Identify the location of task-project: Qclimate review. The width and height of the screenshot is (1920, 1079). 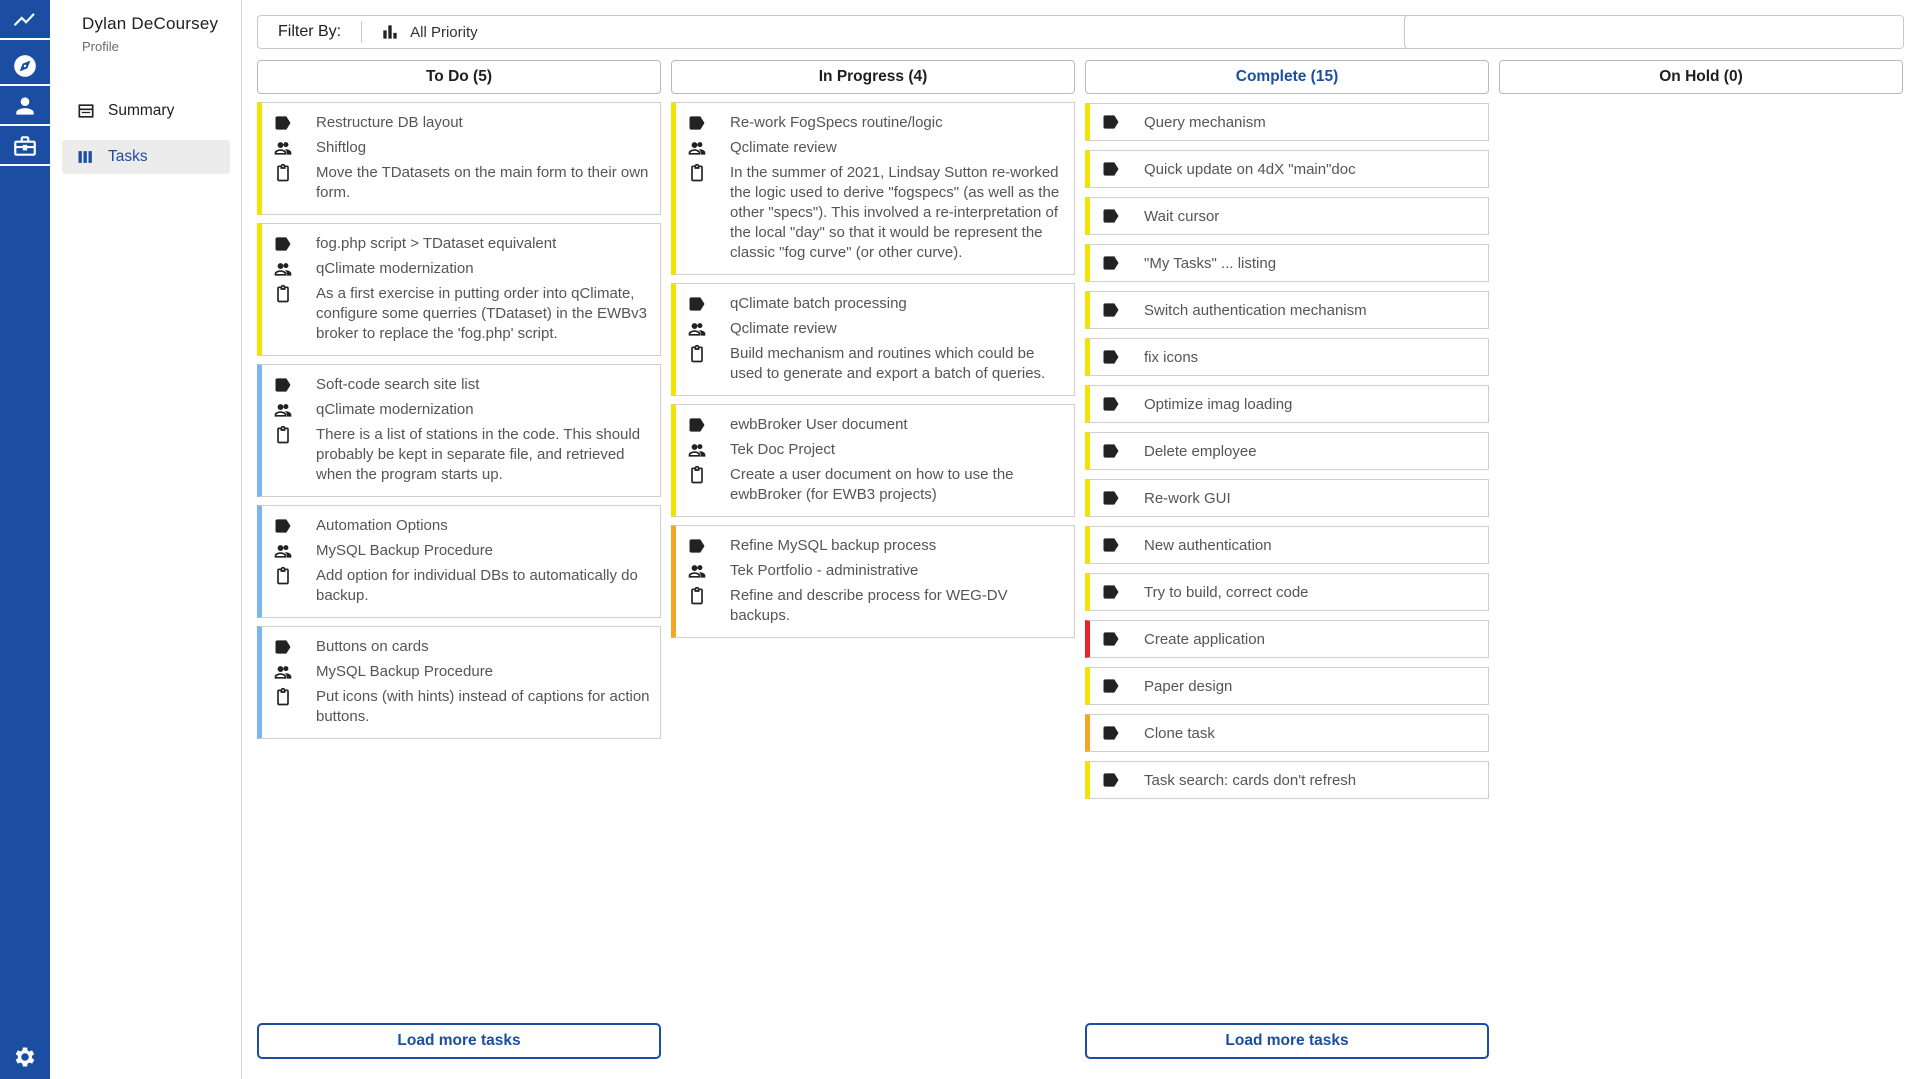
(783, 328).